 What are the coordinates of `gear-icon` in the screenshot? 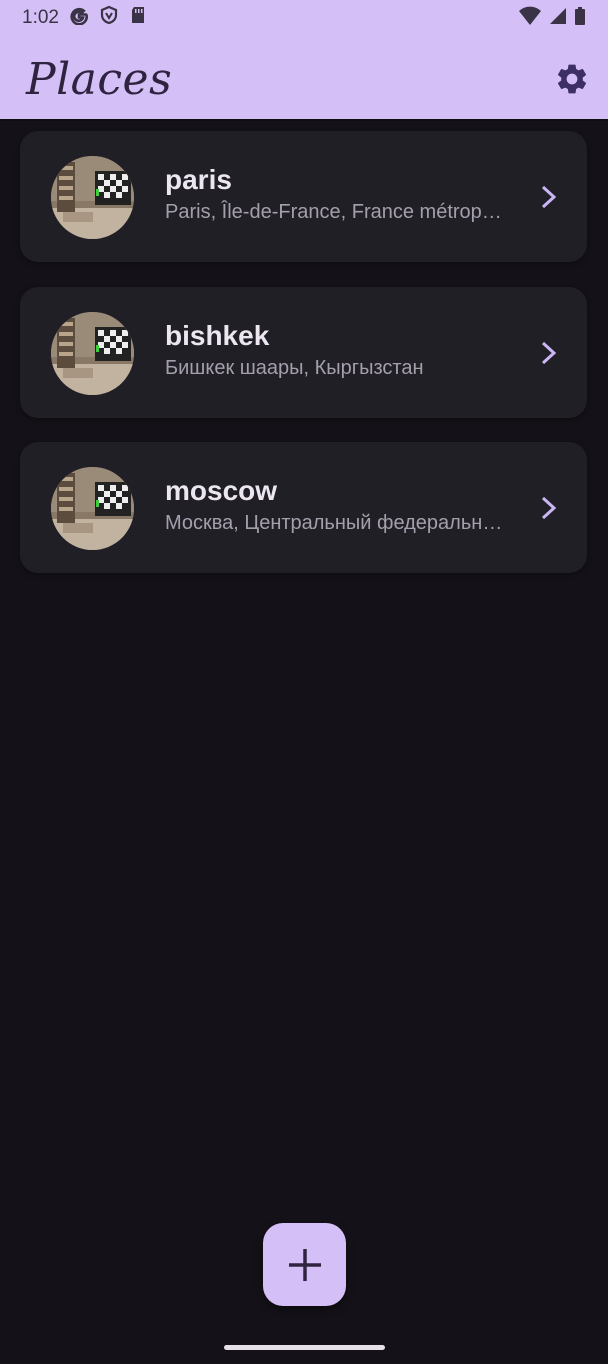 It's located at (572, 79).